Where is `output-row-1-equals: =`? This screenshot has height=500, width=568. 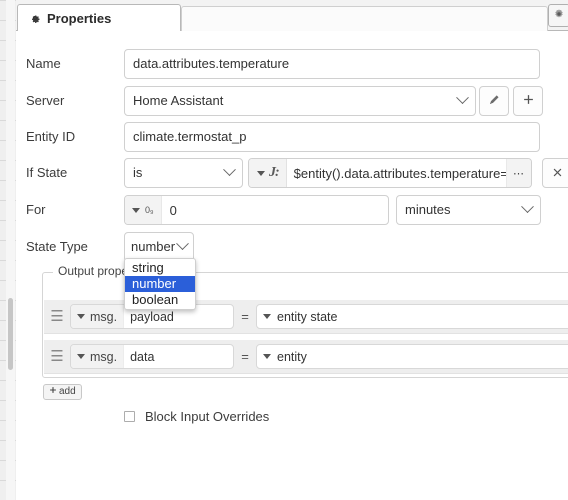
output-row-1-equals: = is located at coordinates (245, 356).